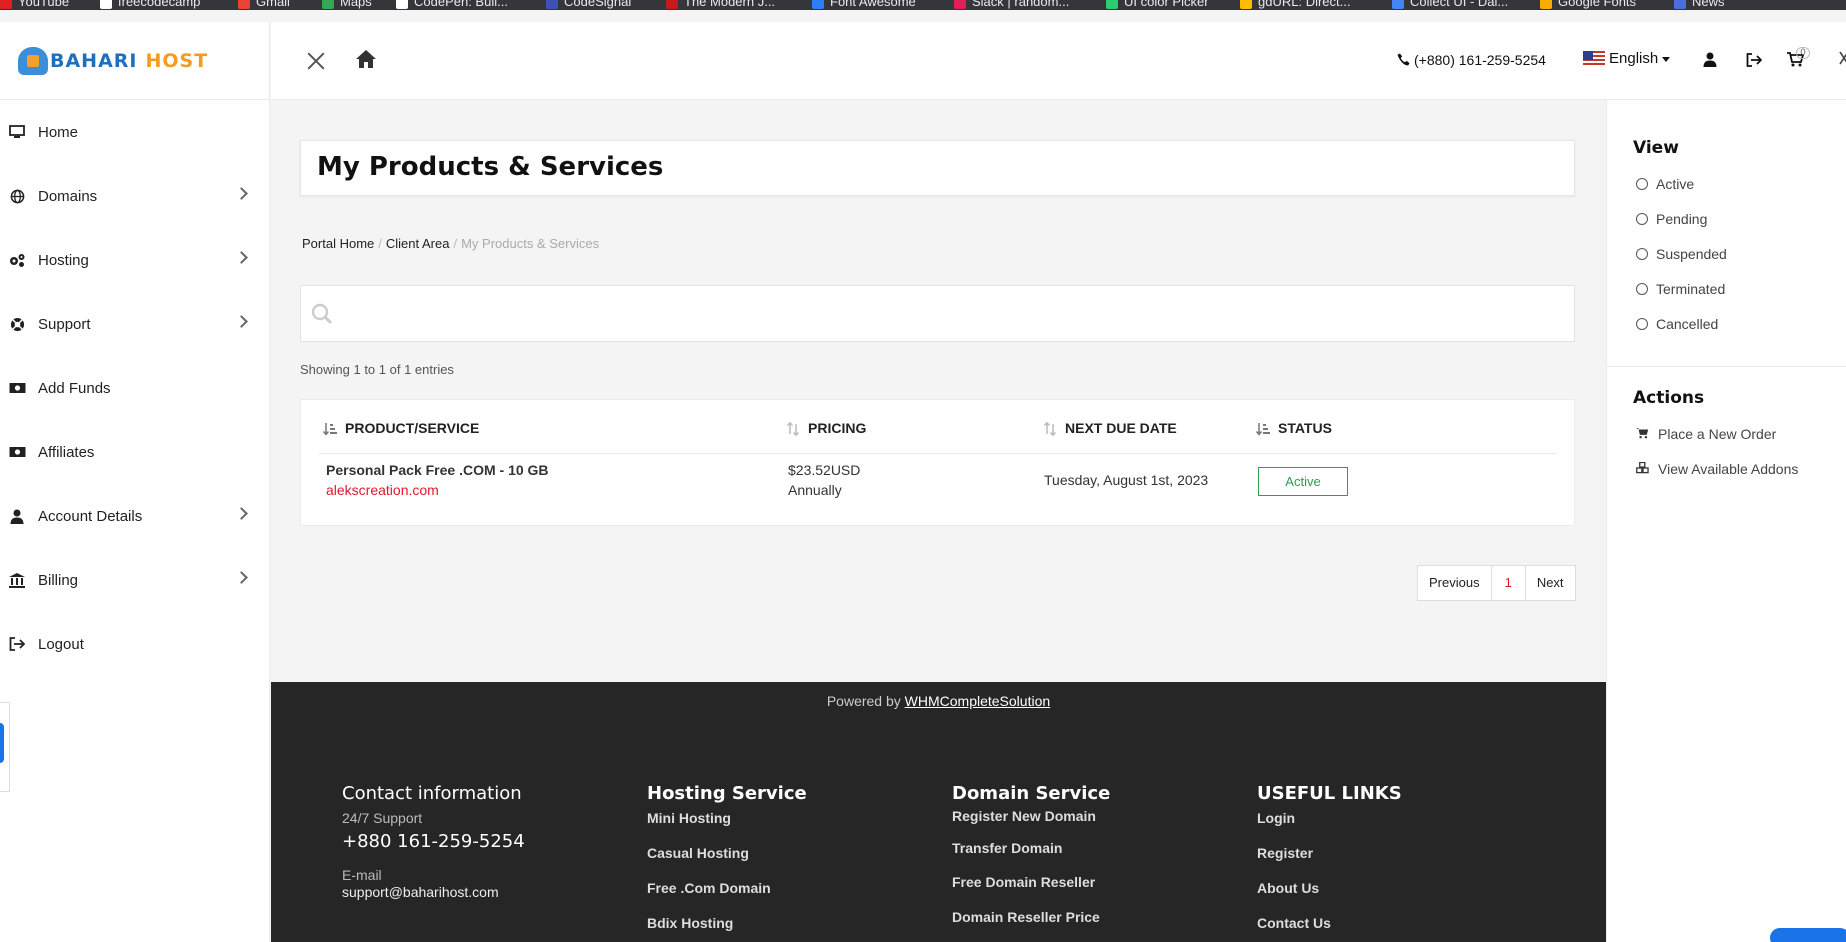 This screenshot has width=1846, height=942. What do you see at coordinates (689, 818) in the screenshot?
I see `footer-link: Mini Hosting` at bounding box center [689, 818].